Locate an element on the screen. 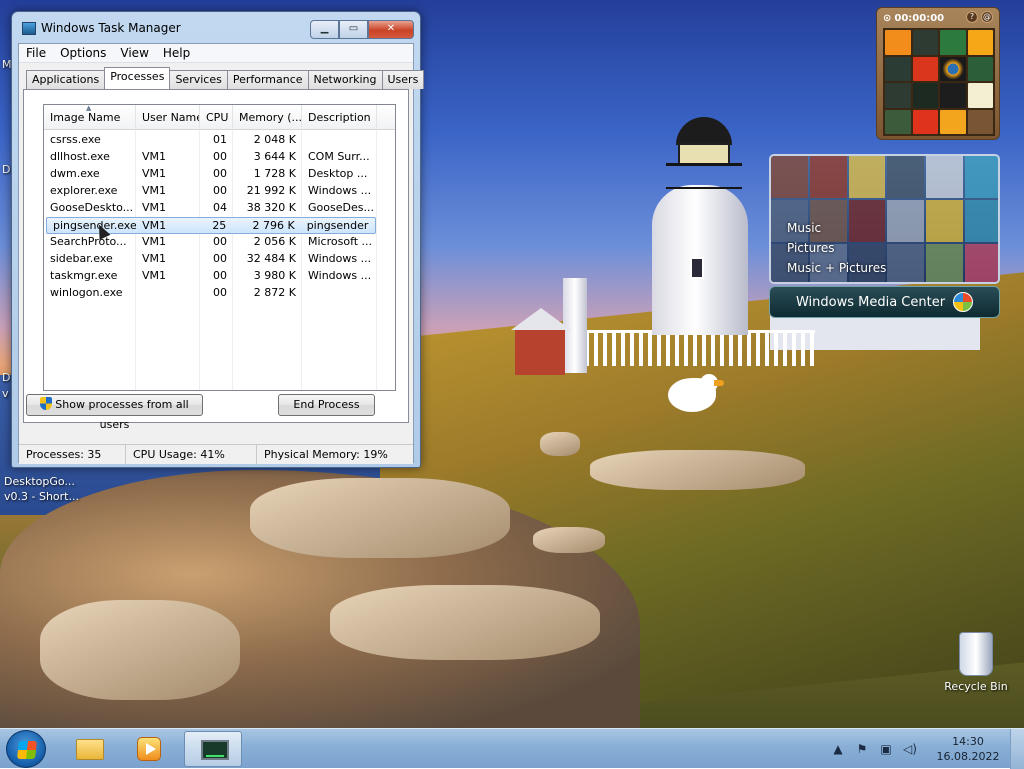  column-cpu: CPU is located at coordinates (216, 117).